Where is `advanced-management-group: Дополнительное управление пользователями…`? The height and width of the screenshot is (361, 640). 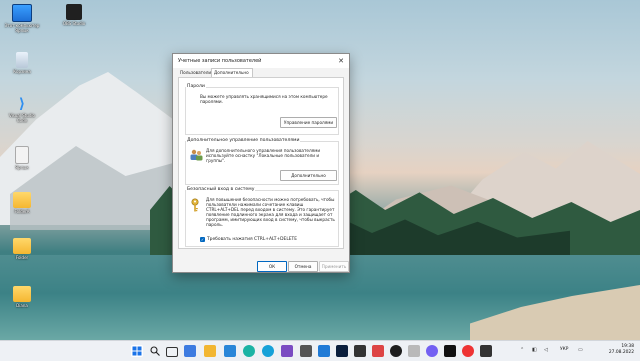
advanced-management-group: Дополнительное управление пользователями… is located at coordinates (262, 161).